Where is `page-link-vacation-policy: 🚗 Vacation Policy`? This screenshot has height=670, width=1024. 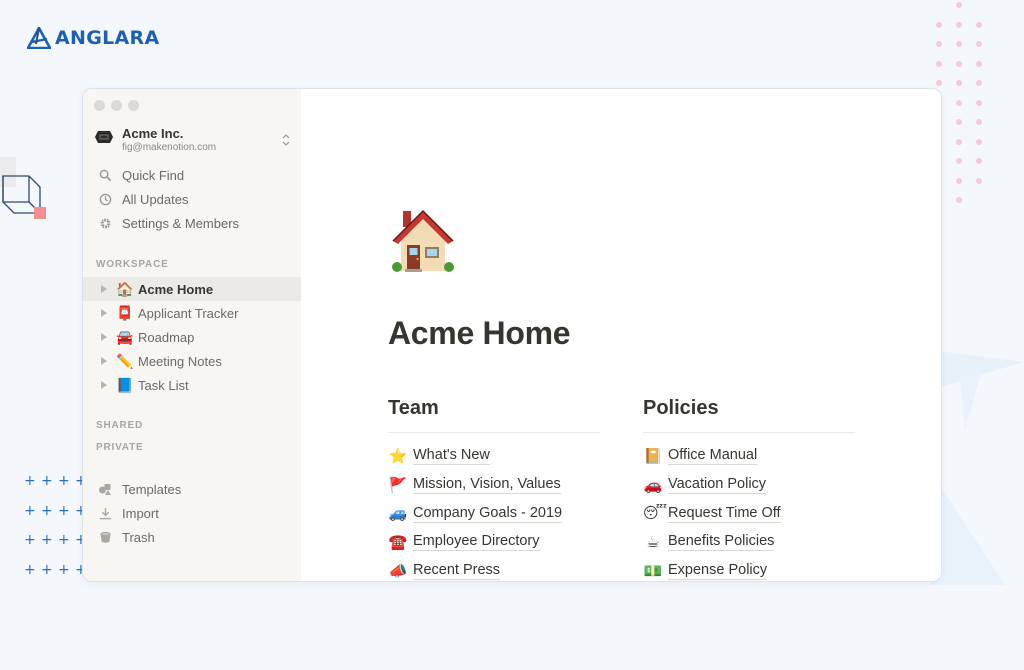 page-link-vacation-policy: 🚗 Vacation Policy is located at coordinates (749, 485).